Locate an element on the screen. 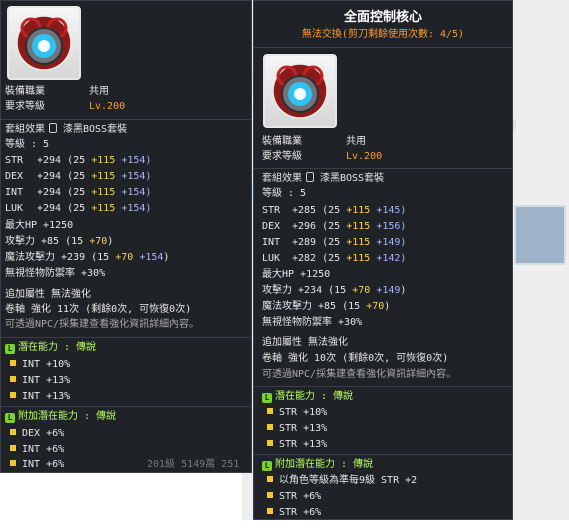 Image resolution: width=569 pixels, height=530 pixels. bonus-title-text: 附加潛在能力 : 傳說 is located at coordinates (324, 464).